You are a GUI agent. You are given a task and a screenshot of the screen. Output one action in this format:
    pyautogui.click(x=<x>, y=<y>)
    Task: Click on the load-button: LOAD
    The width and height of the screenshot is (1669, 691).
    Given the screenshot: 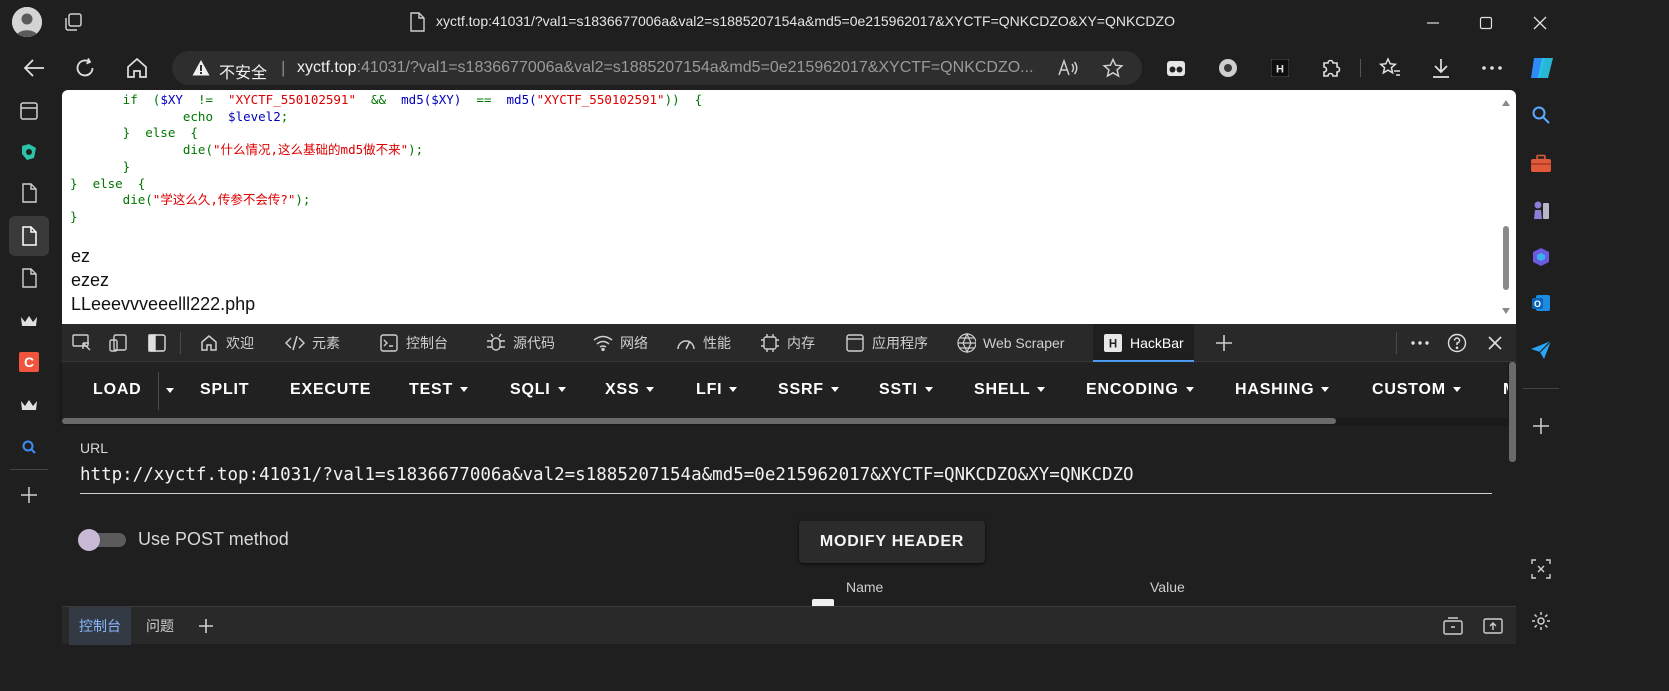 What is the action you would take?
    pyautogui.click(x=117, y=390)
    